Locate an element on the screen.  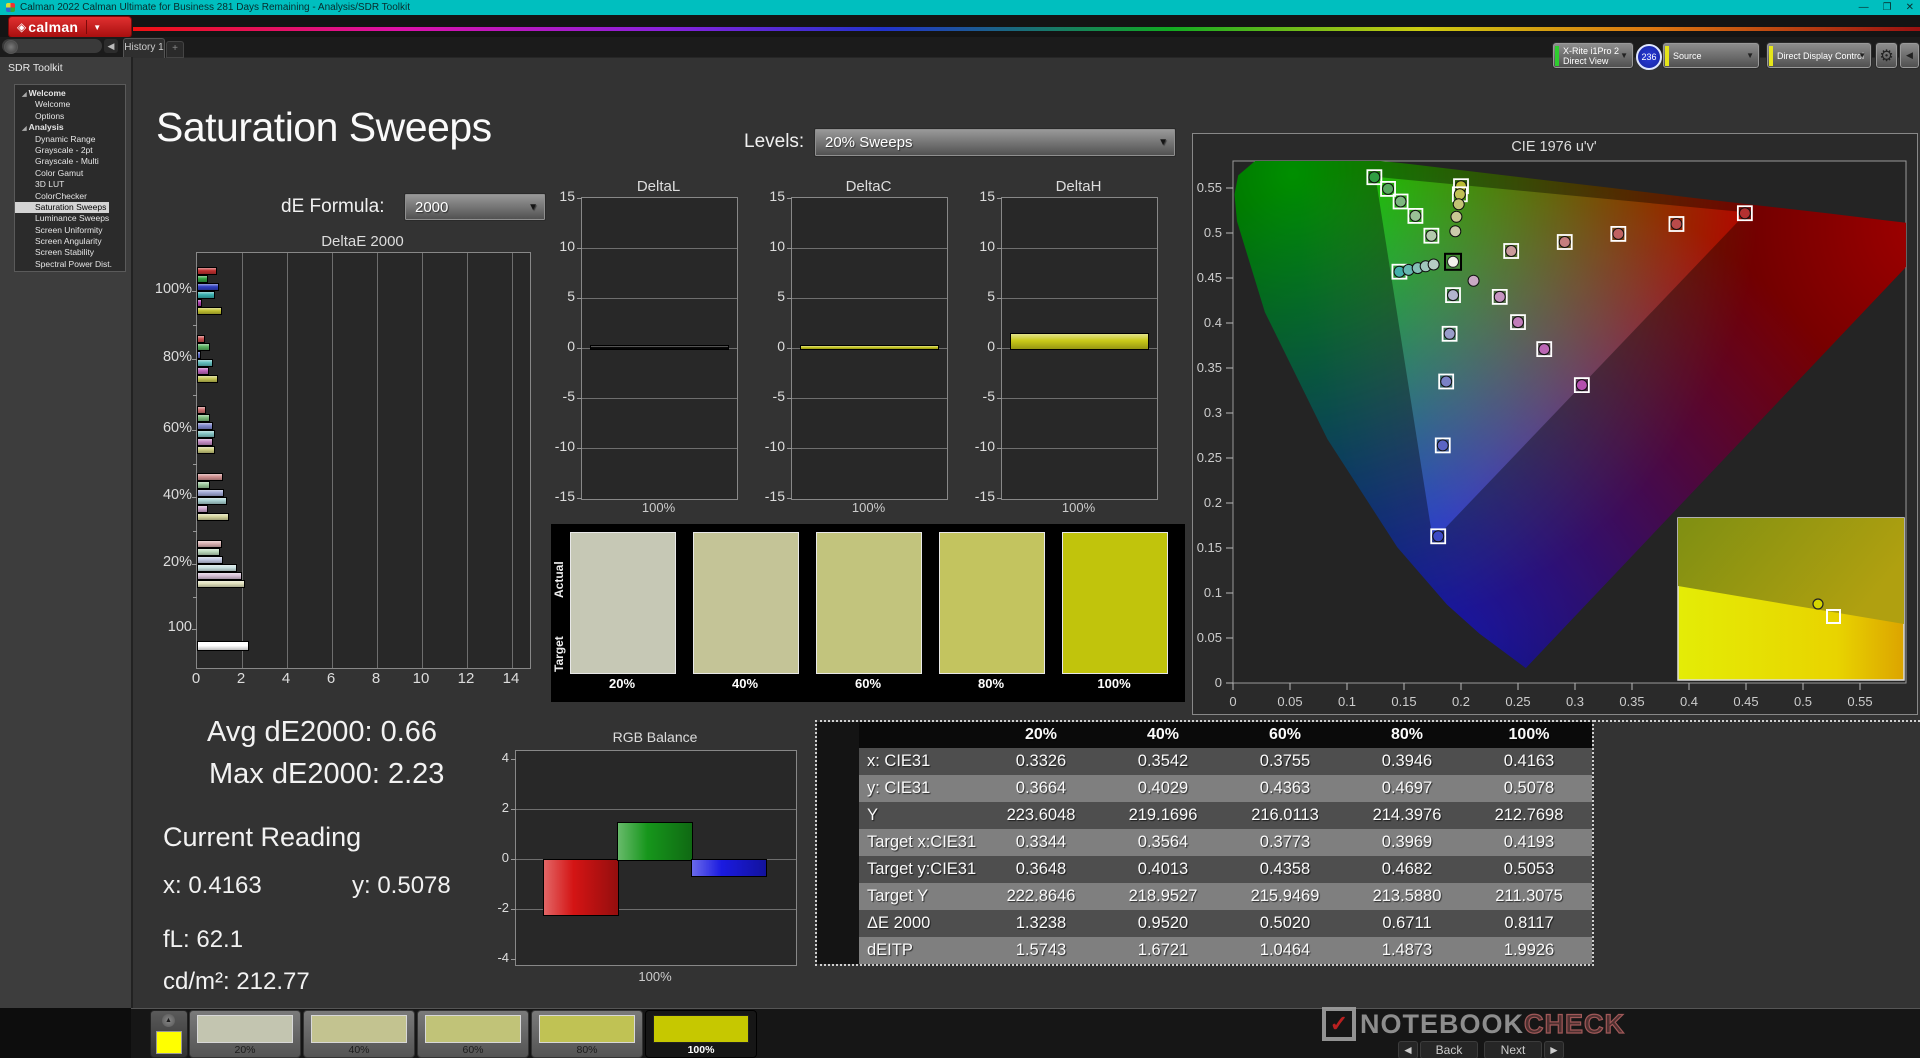
display-control-dropdown: Direct Display Control ▼ is located at coordinates (1819, 55).